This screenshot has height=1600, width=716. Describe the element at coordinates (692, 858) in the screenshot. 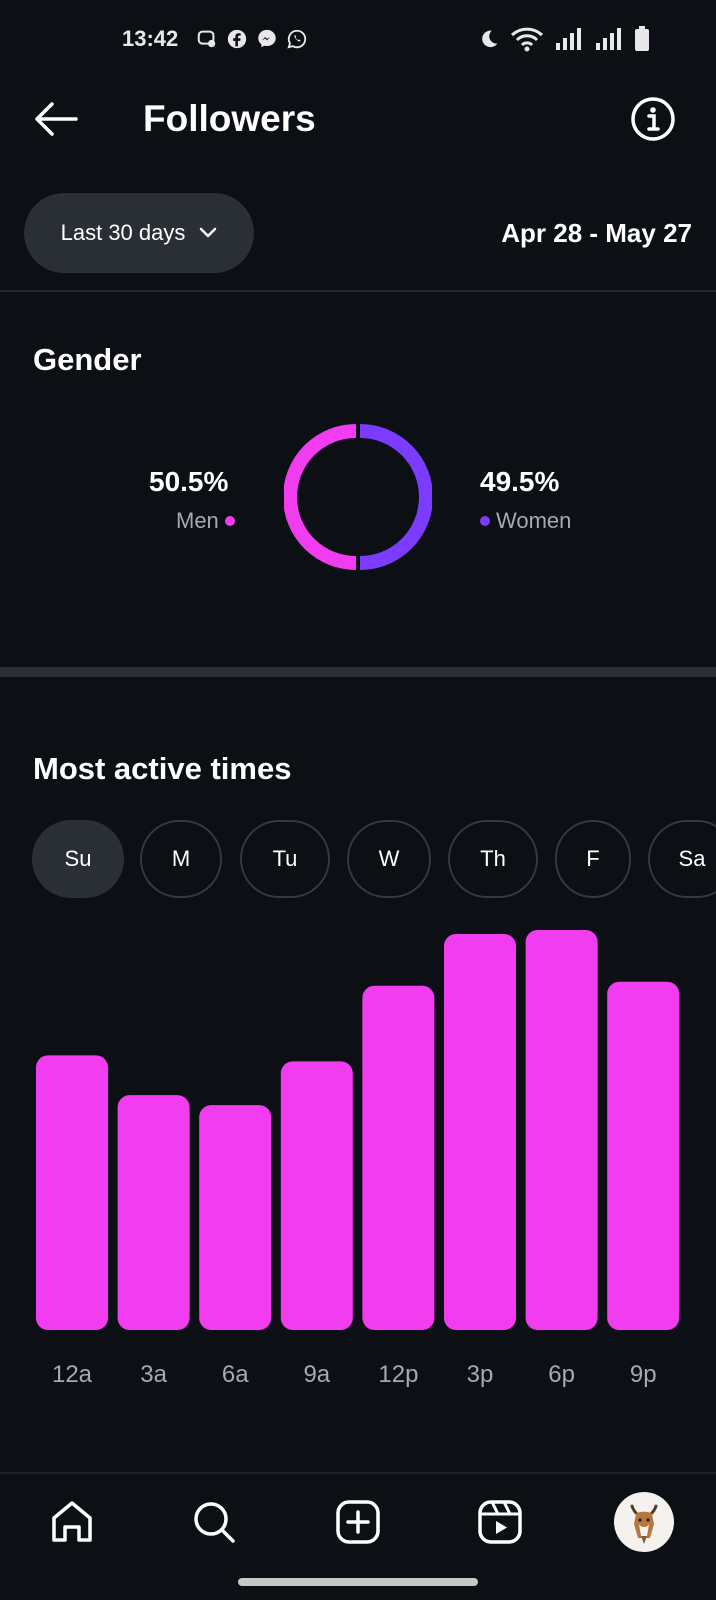

I see `day-chip-label: Sa` at that location.